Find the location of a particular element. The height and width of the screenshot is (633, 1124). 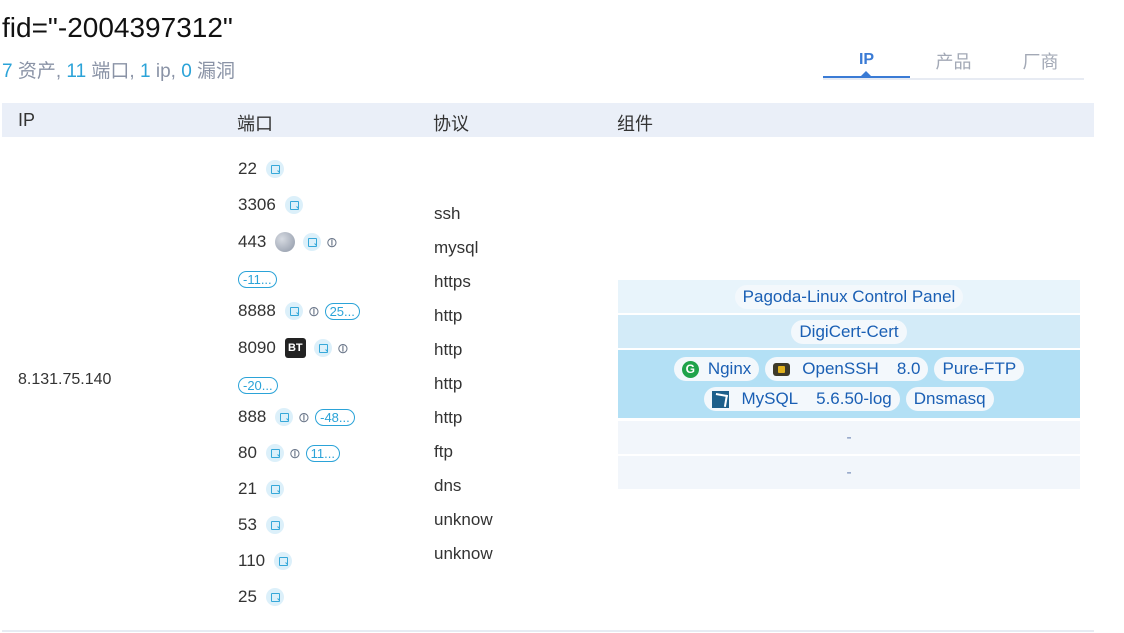

protocol-value: ftp is located at coordinates (443, 451).